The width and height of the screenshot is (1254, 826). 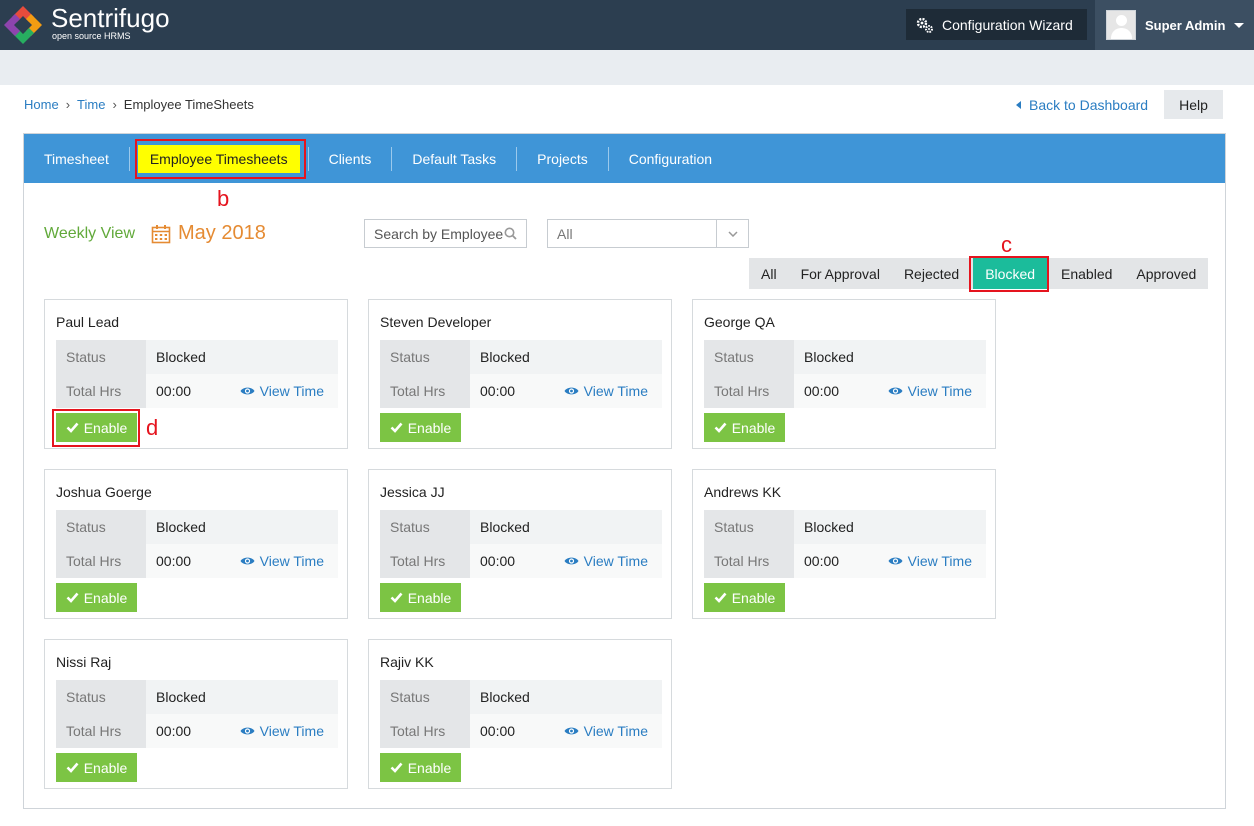 I want to click on employee-name: Nissi Raj, so click(x=84, y=662).